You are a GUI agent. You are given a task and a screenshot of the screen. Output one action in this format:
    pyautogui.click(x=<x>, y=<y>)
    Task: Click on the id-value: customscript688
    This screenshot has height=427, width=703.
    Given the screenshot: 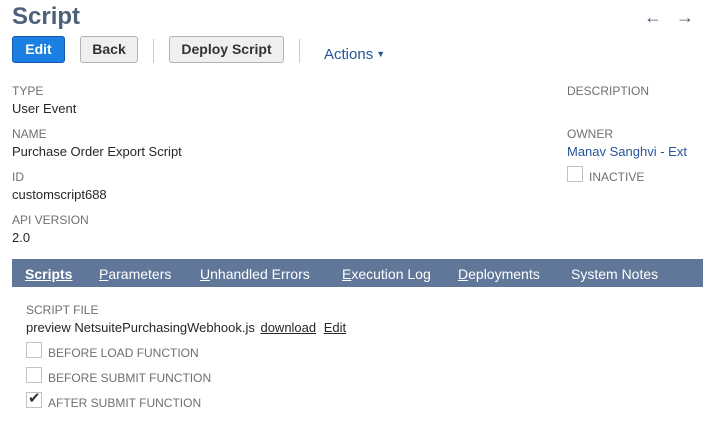 What is the action you would take?
    pyautogui.click(x=59, y=194)
    